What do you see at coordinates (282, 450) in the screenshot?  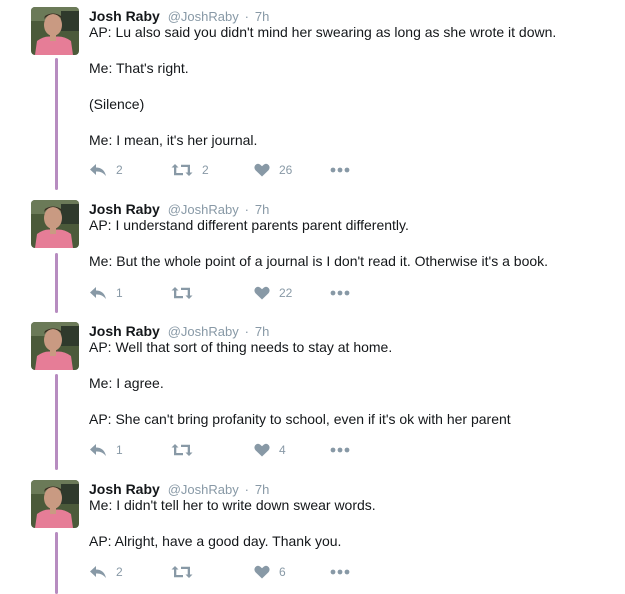 I see `like-count: 4` at bounding box center [282, 450].